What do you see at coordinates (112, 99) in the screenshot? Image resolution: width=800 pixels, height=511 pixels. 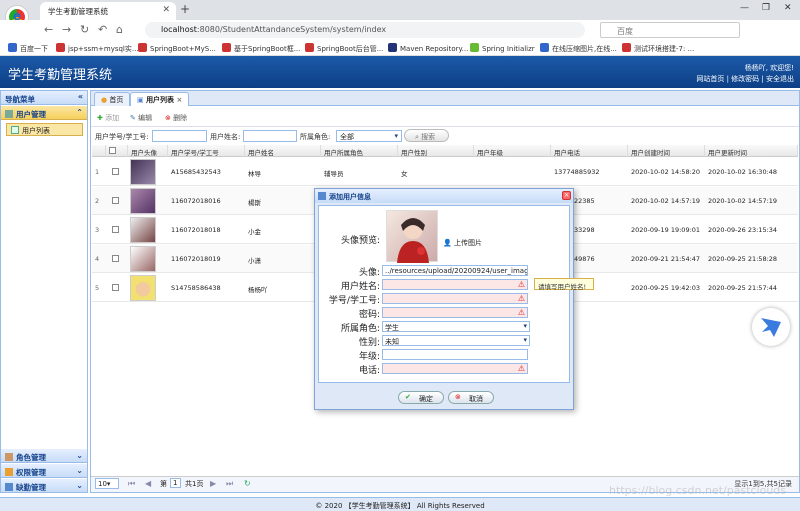 I see `tab-home: ● 首页` at bounding box center [112, 99].